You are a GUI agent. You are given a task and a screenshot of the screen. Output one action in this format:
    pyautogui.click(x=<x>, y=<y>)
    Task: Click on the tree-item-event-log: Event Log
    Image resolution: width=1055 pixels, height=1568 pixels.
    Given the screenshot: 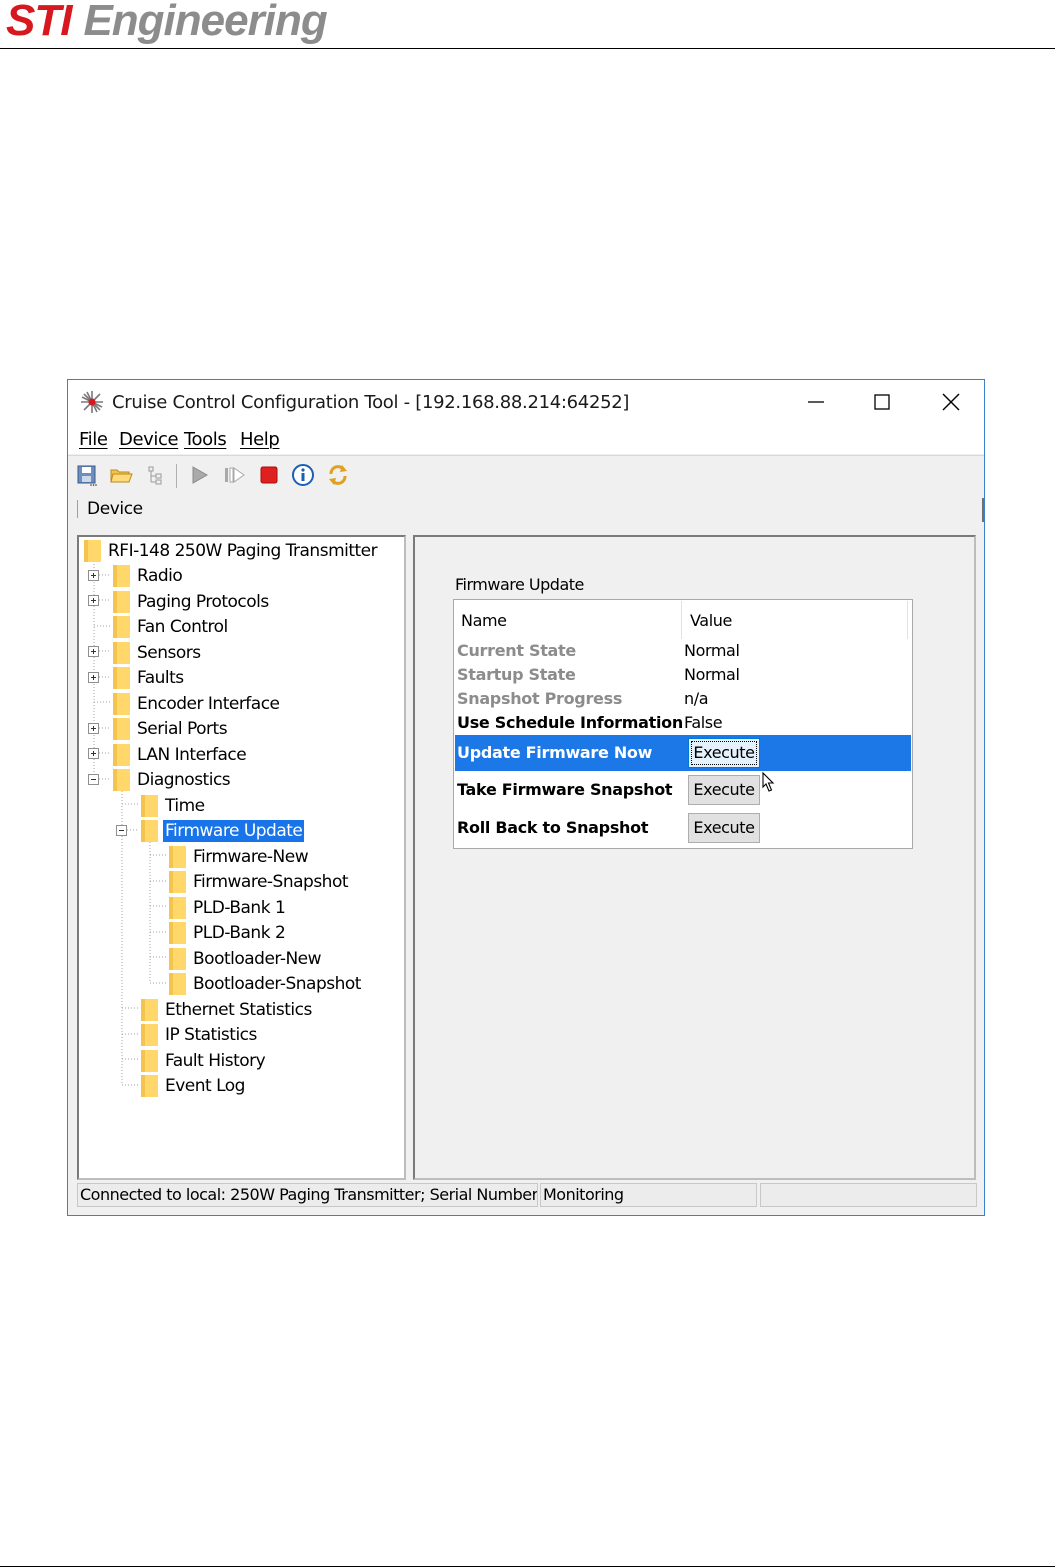 What is the action you would take?
    pyautogui.click(x=205, y=1086)
    